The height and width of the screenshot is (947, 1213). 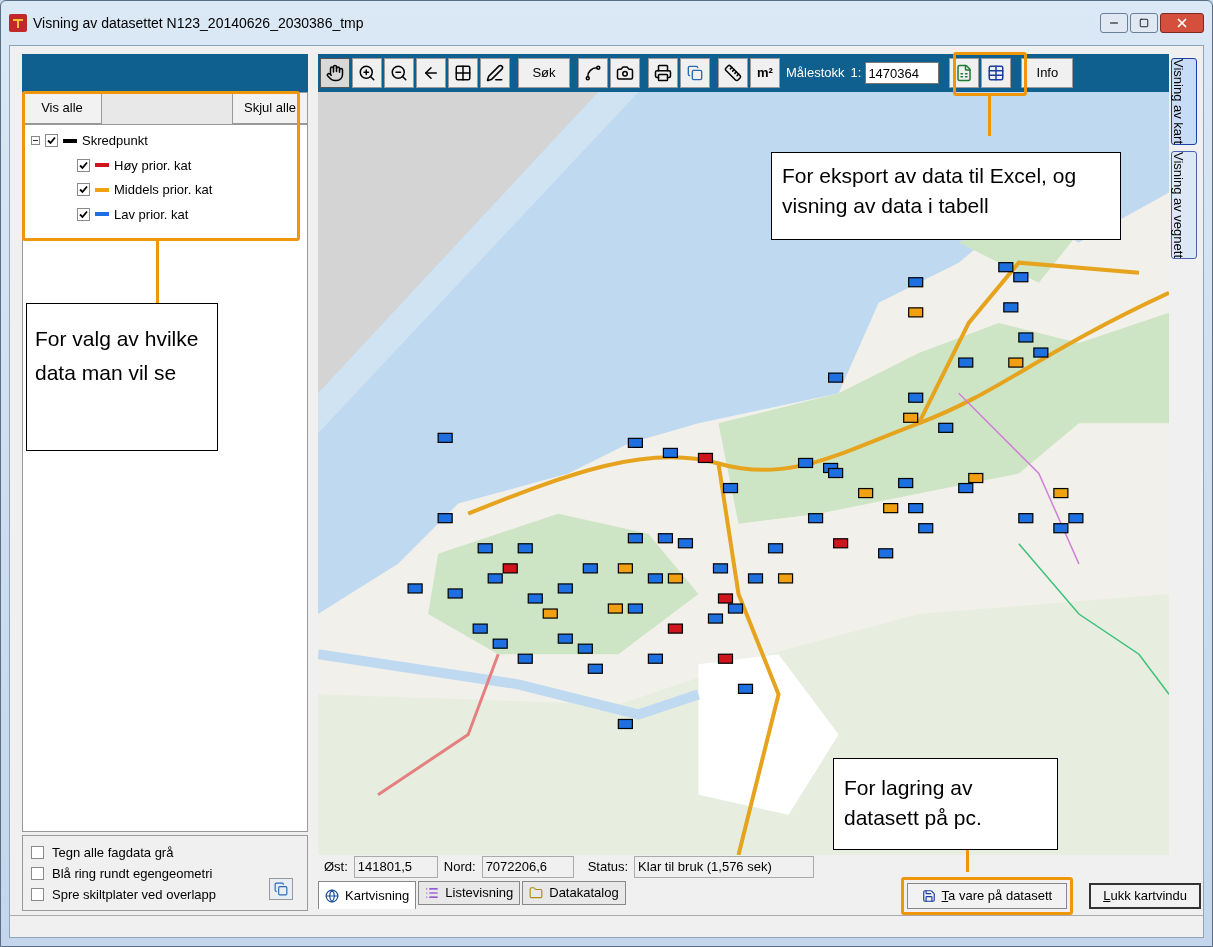 I want to click on callout: For eksport av data til Excel, og visning av data i tabell, so click(x=946, y=196).